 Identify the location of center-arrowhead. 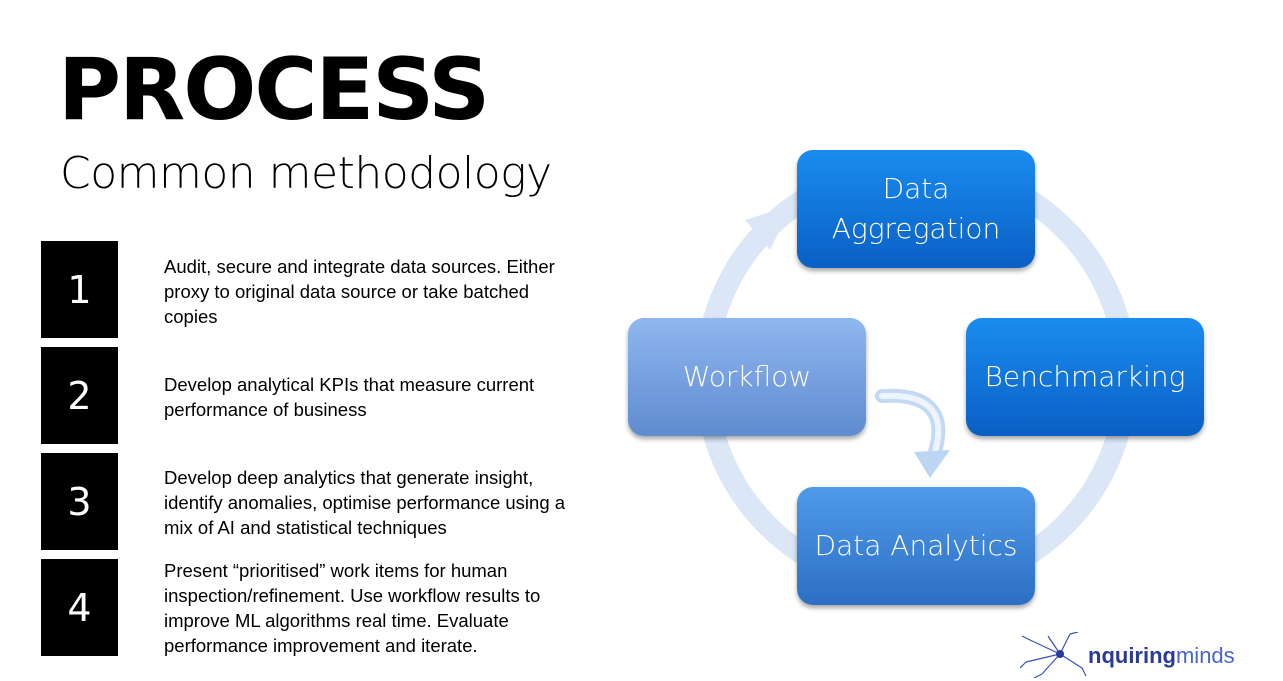
(932, 464).